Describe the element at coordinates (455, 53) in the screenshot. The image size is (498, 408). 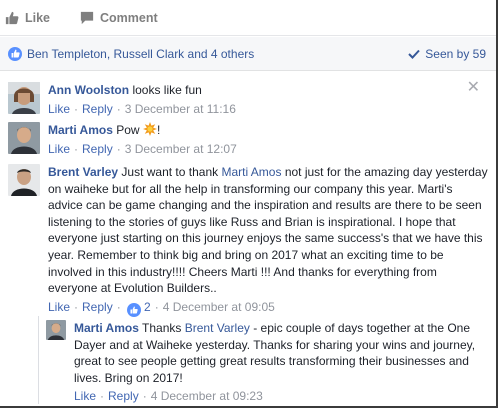
I see `seen-by-label: Seen by 59` at that location.